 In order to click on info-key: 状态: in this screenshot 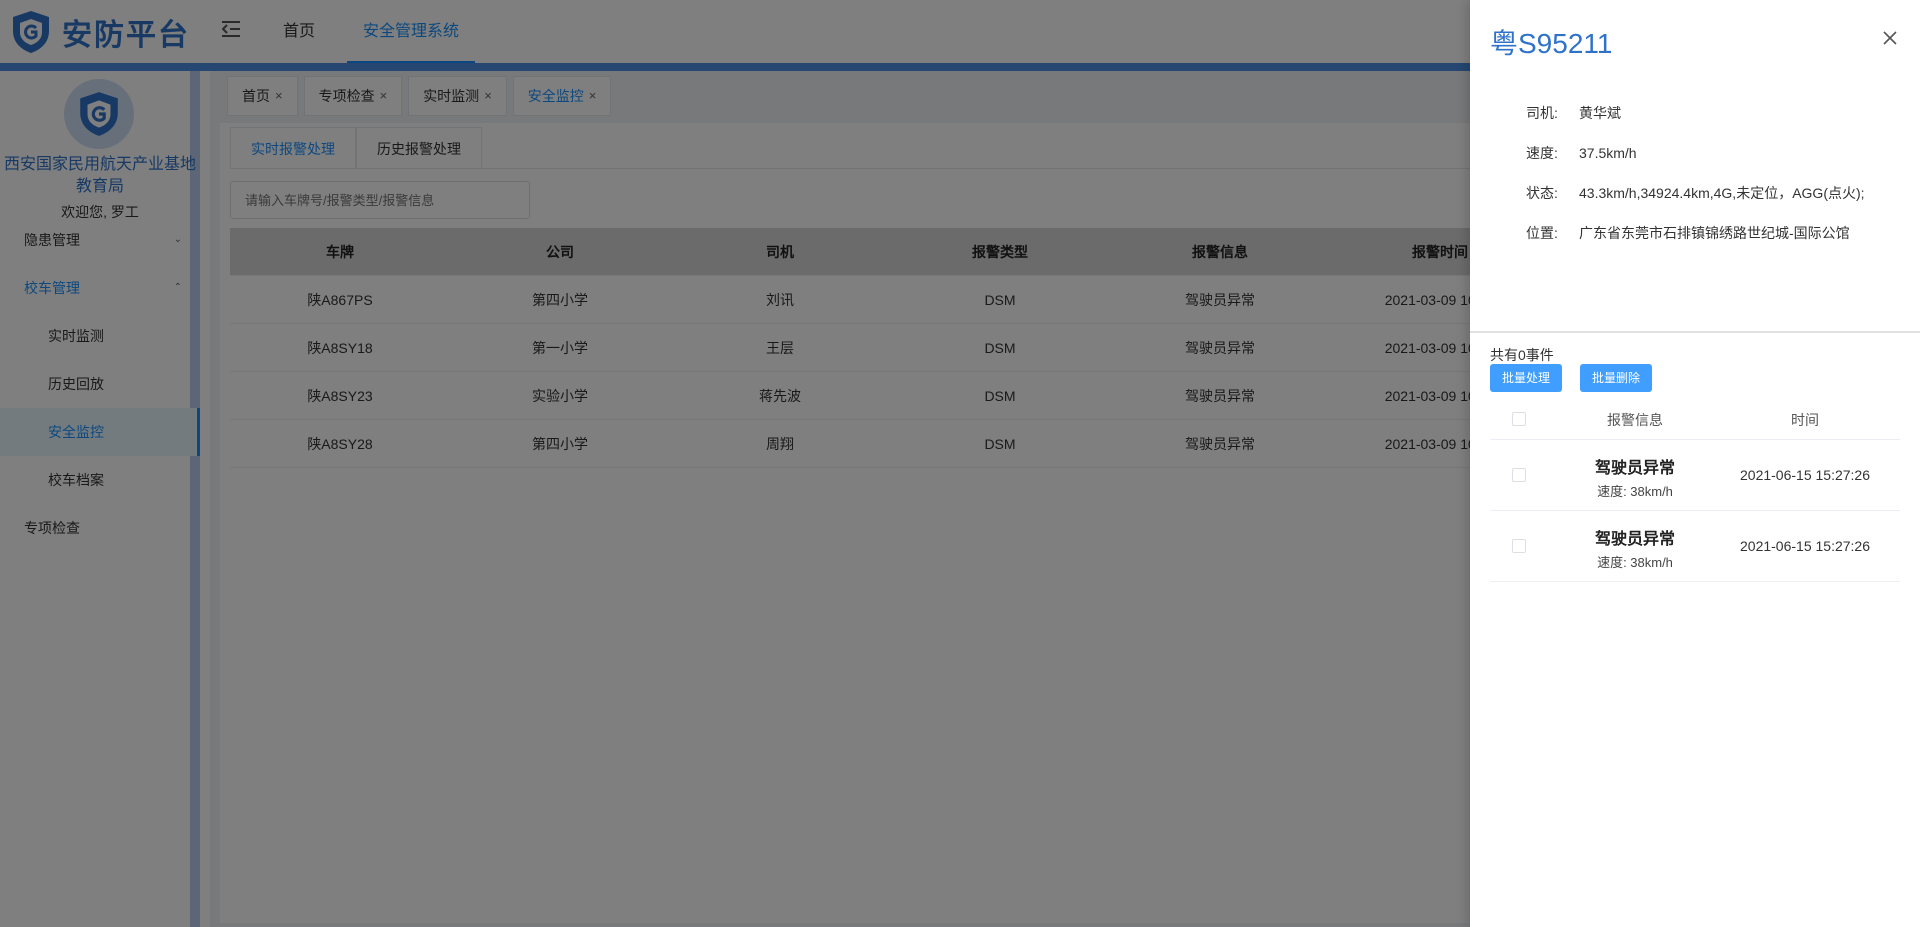, I will do `click(1542, 193)`.